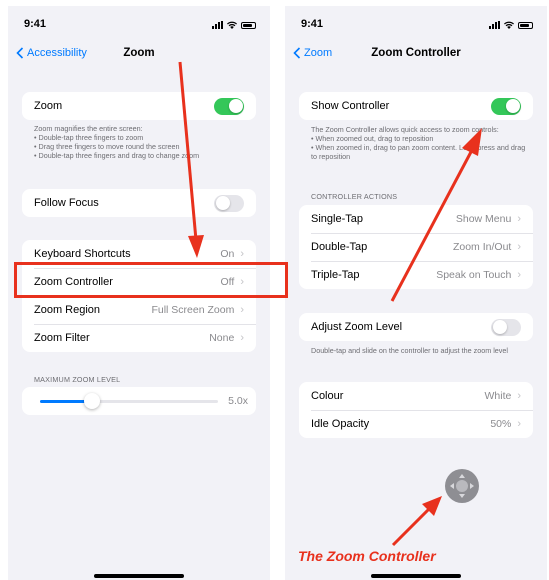  I want to click on arrow-to-show-controller, so click(436, 215).